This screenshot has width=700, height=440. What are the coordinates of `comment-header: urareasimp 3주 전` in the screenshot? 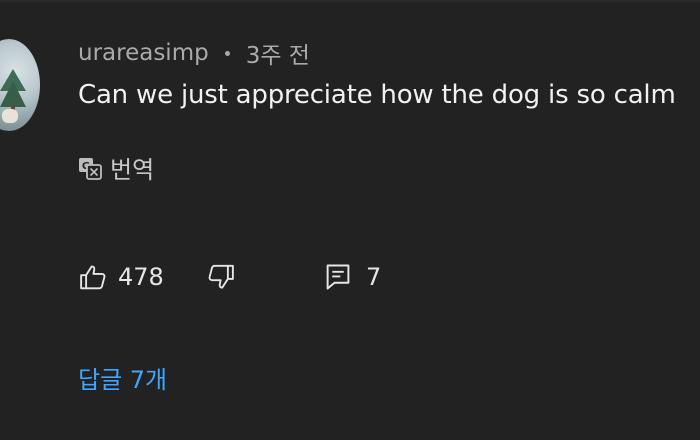 It's located at (194, 53).